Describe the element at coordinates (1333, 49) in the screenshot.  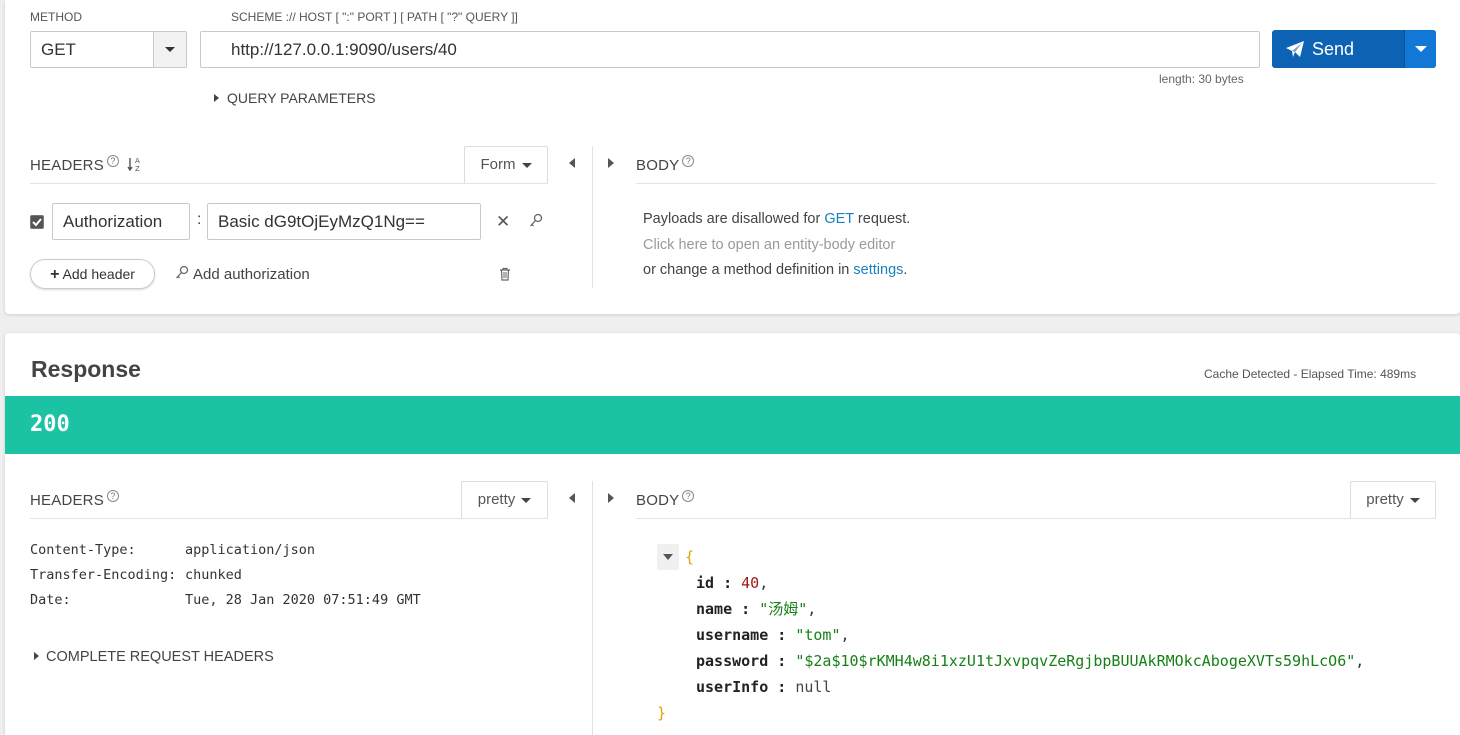
I see `send-label: Send` at that location.